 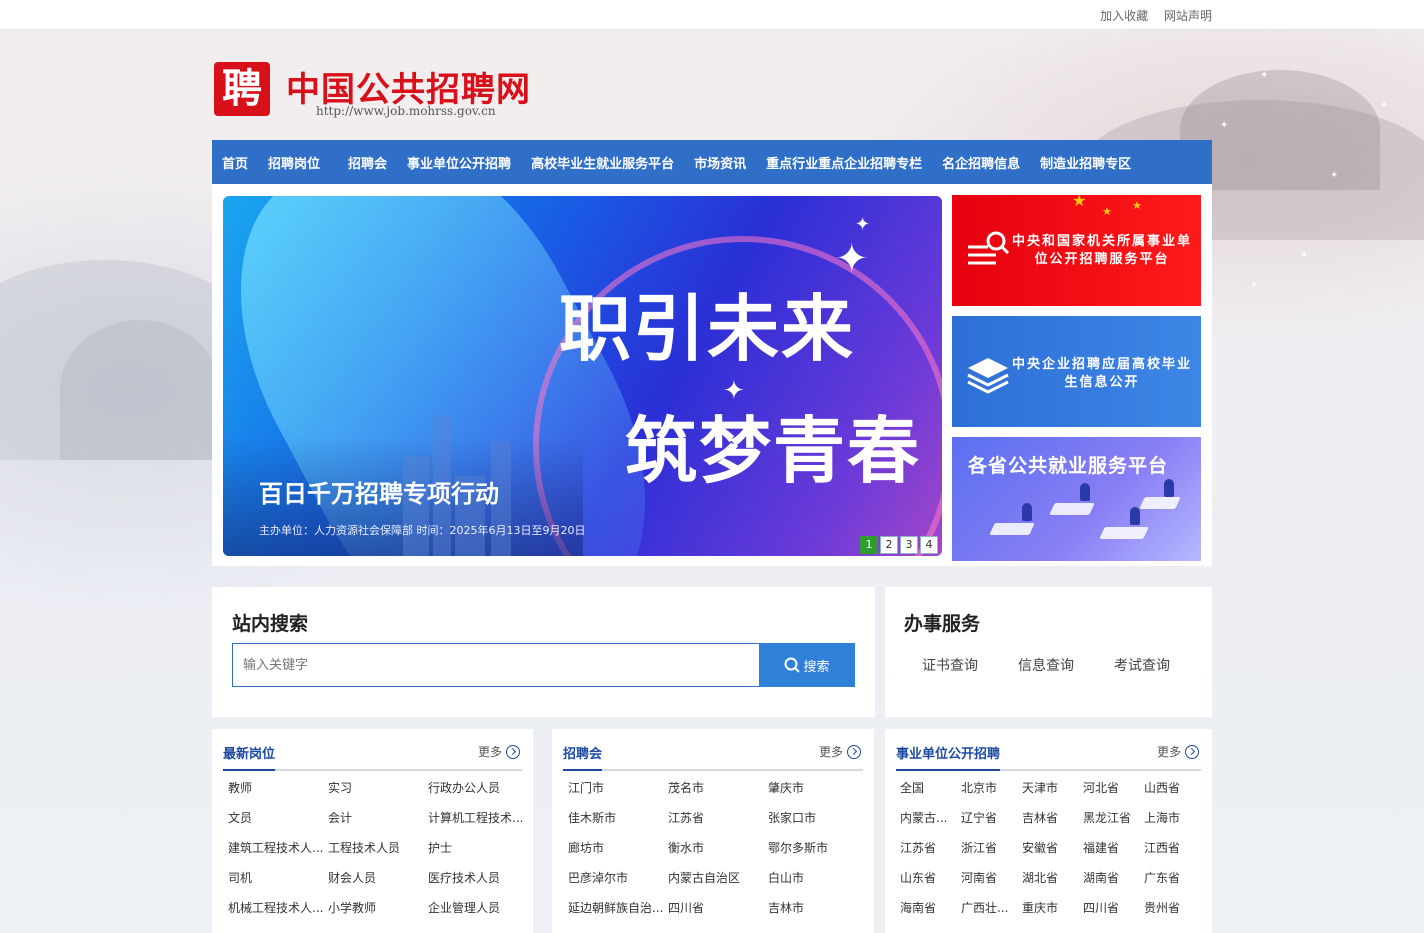 What do you see at coordinates (1142, 665) in the screenshot?
I see `exam-query-link: 考试查询` at bounding box center [1142, 665].